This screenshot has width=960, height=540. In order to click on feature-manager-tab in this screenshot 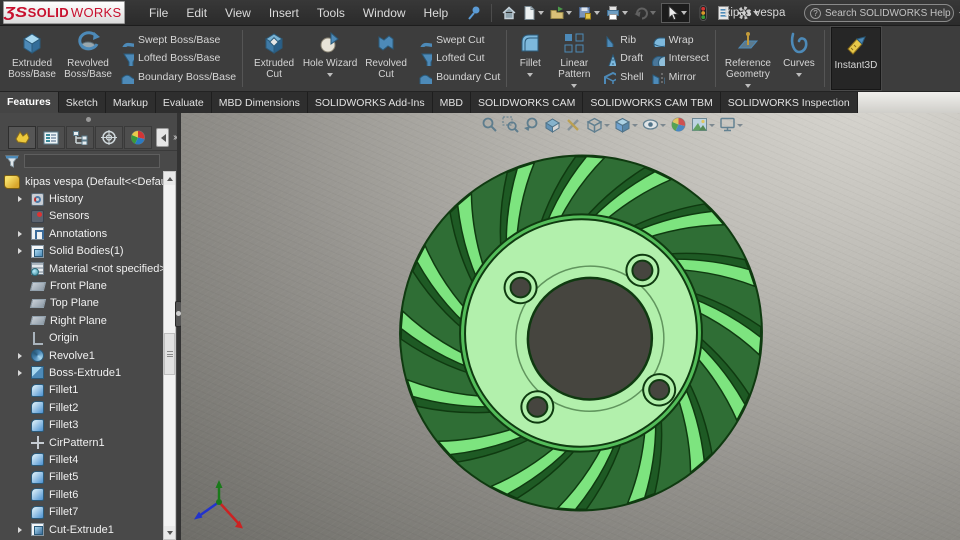, I will do `click(22, 137)`.